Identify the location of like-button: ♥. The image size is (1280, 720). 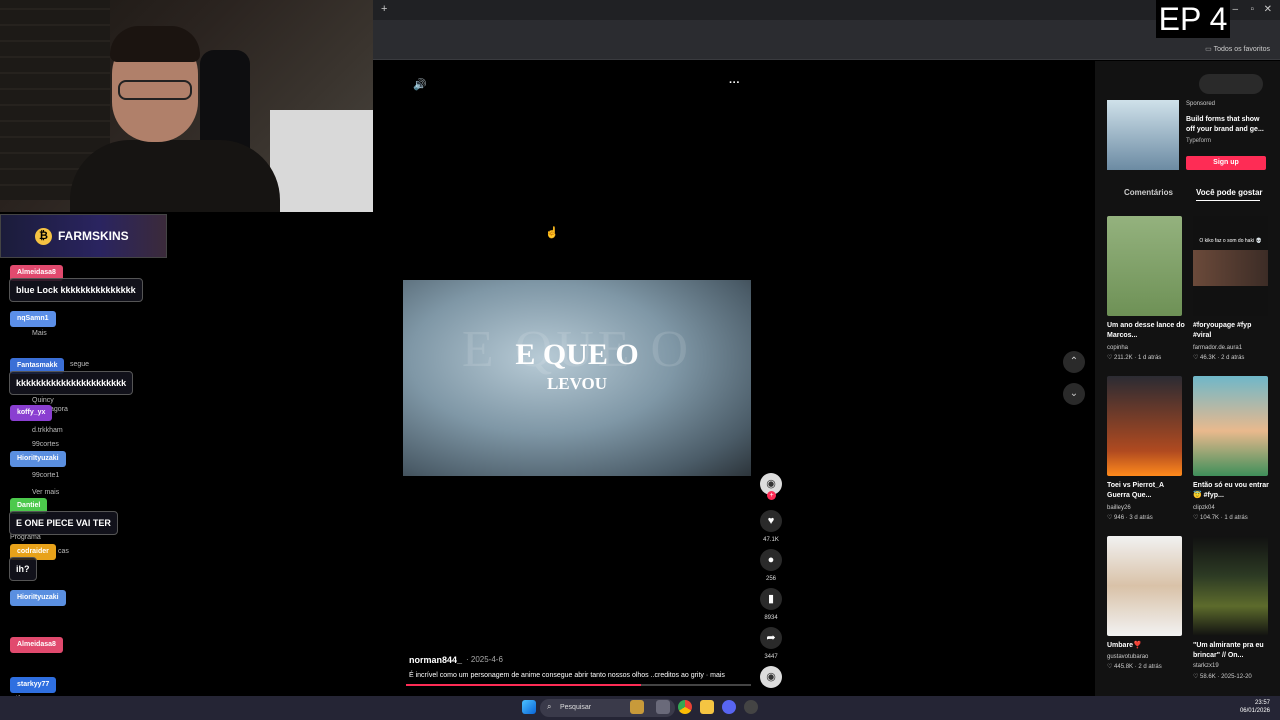
(771, 521).